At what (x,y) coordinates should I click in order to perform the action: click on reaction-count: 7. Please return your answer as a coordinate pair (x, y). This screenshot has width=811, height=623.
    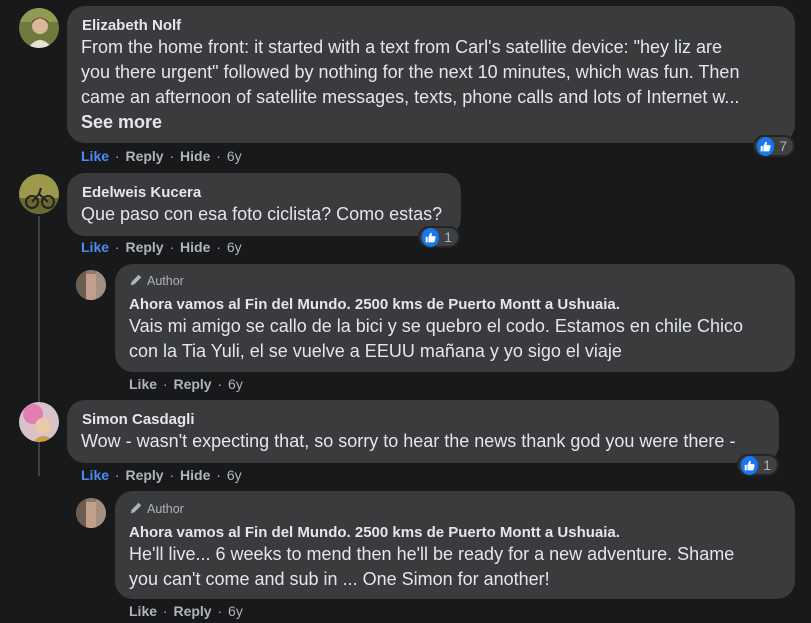
    Looking at the image, I should click on (774, 146).